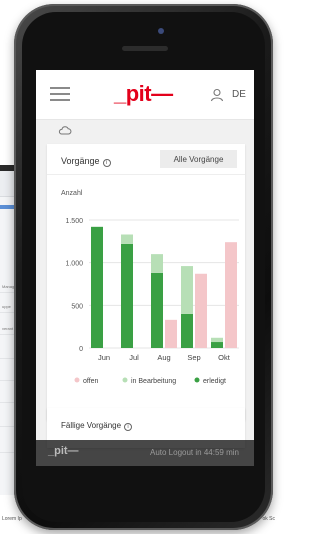  I want to click on x-tick-label: Jul, so click(134, 357).